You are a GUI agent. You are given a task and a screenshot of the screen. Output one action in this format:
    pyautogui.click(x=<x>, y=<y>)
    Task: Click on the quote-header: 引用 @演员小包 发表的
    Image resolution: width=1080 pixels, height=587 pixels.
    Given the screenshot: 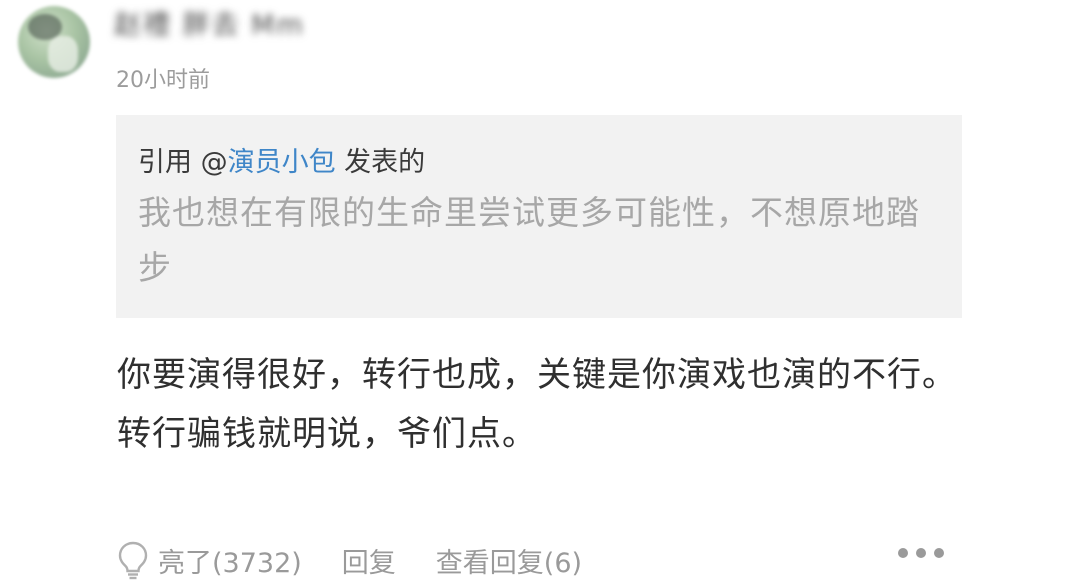 What is the action you would take?
    pyautogui.click(x=537, y=163)
    